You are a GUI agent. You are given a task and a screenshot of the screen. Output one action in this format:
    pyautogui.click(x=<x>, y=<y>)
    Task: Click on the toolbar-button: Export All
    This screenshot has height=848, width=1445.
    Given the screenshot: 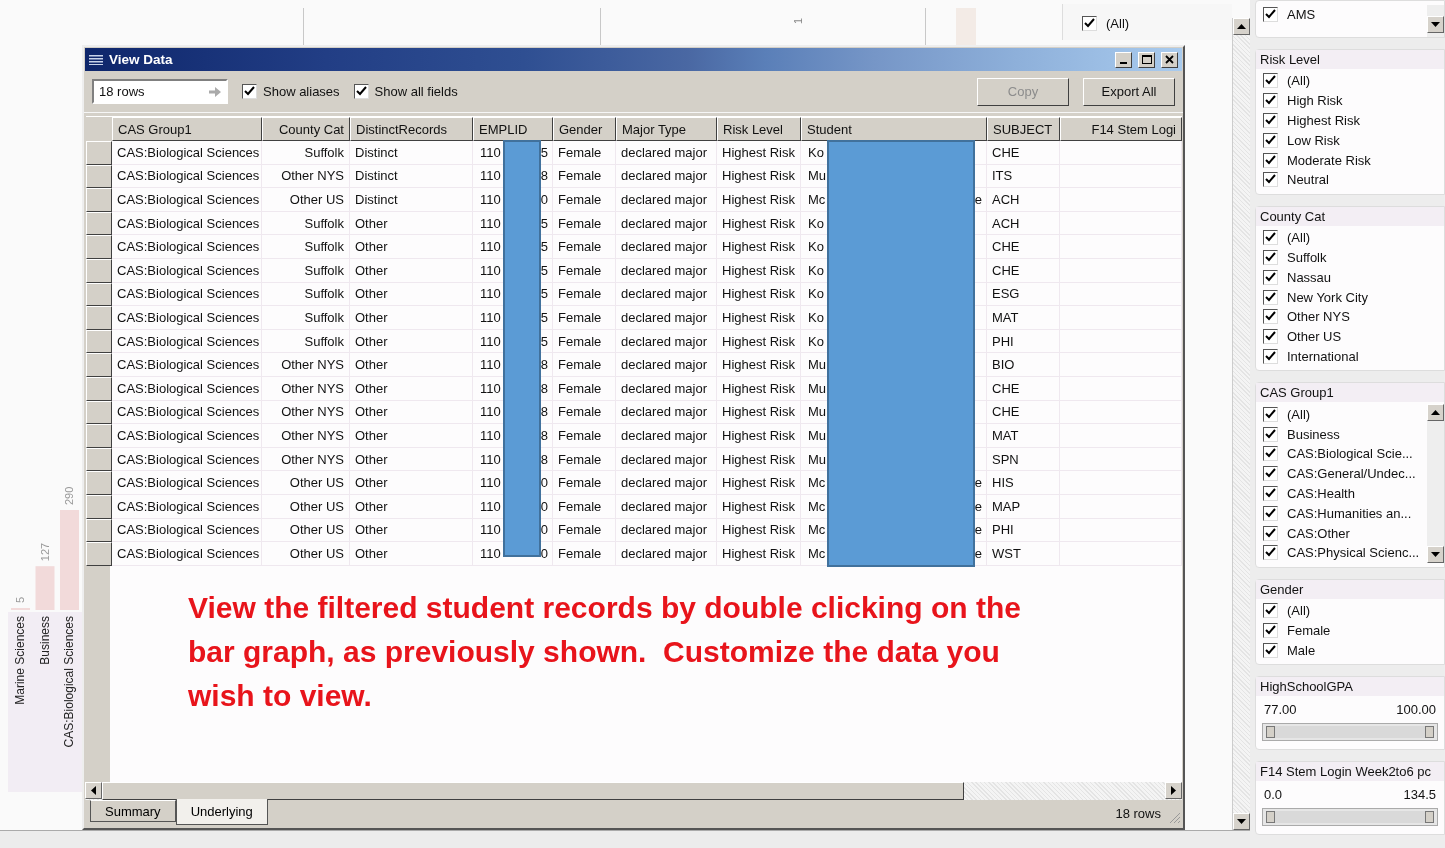 What is the action you would take?
    pyautogui.click(x=1129, y=91)
    